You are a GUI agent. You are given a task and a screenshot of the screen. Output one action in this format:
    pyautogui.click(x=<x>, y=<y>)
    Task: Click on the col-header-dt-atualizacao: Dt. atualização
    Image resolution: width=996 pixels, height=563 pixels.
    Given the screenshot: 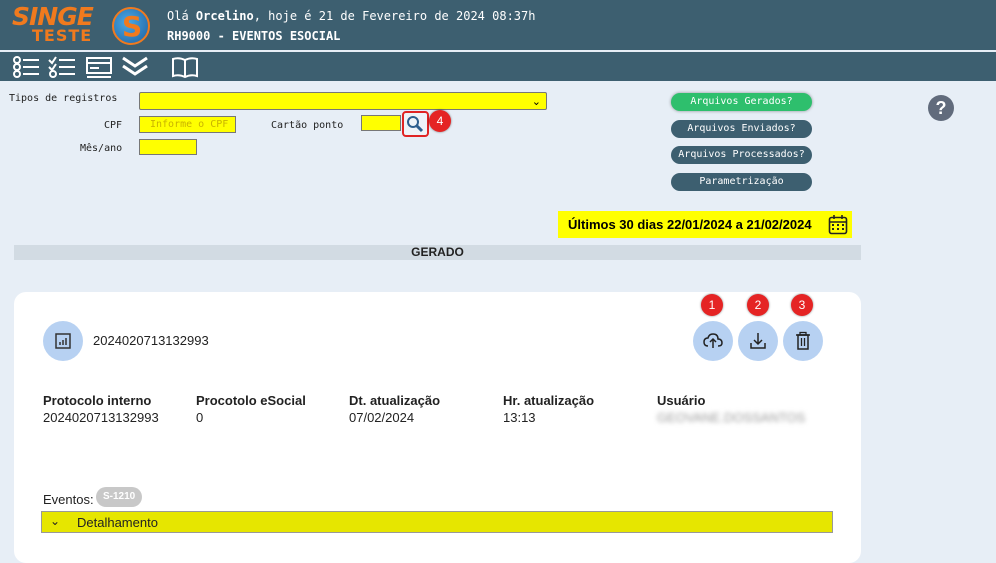 What is the action you would take?
    pyautogui.click(x=395, y=400)
    